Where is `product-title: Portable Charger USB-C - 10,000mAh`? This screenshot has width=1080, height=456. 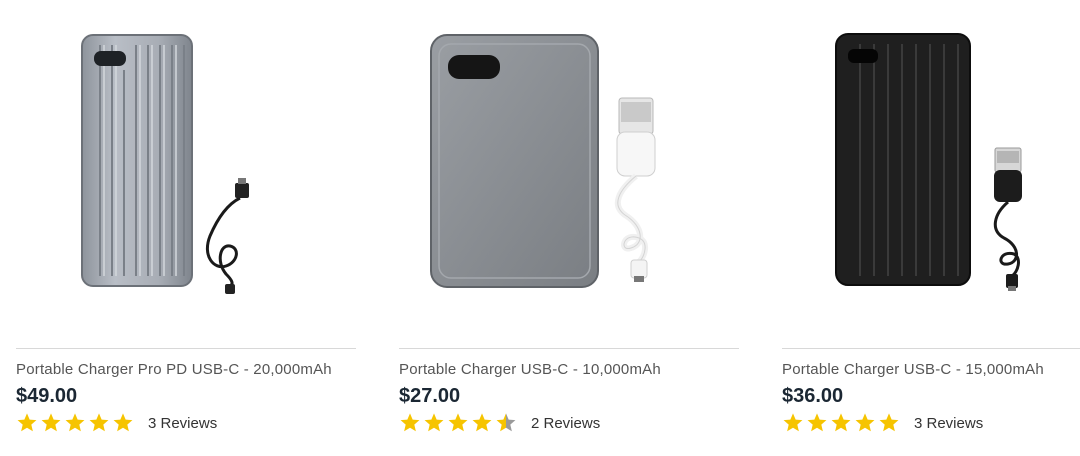 product-title: Portable Charger USB-C - 10,000mAh is located at coordinates (530, 369).